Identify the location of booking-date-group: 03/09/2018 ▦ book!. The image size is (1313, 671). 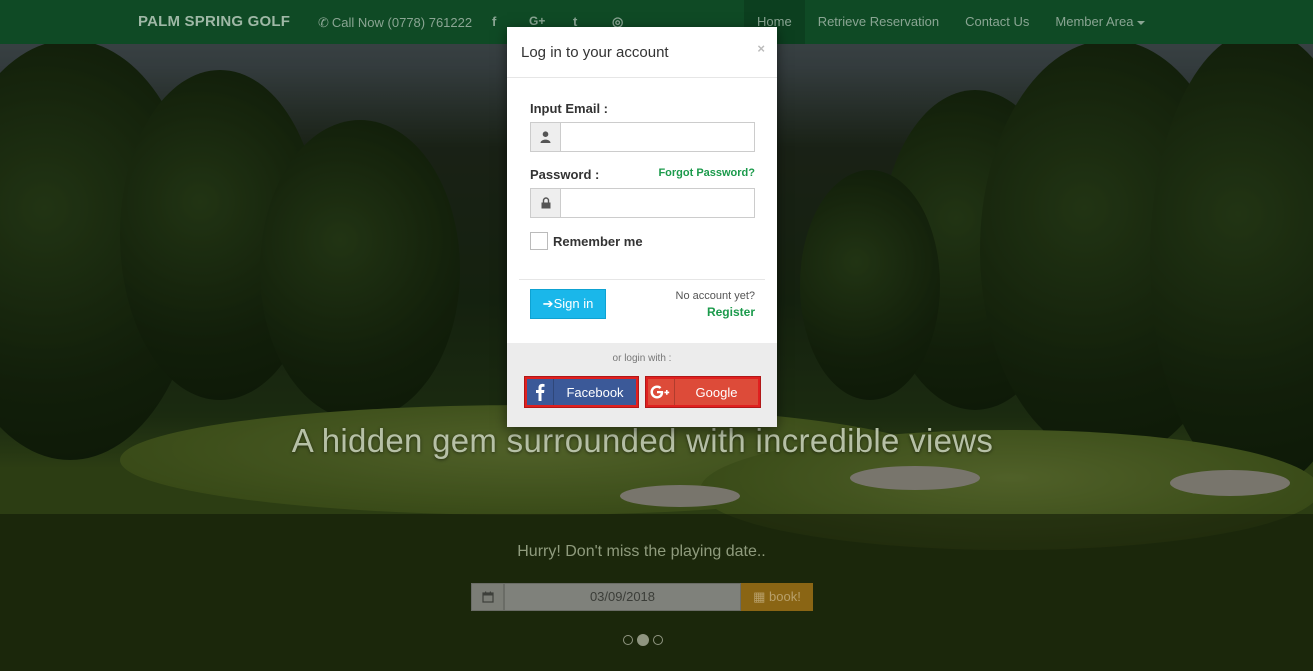
(642, 597).